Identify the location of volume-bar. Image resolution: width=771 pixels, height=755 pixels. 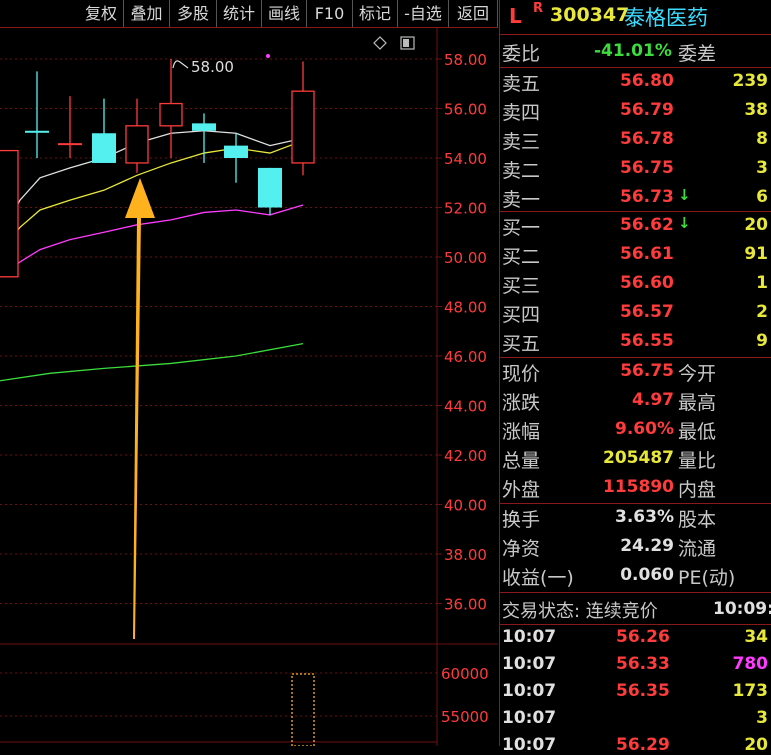
(303, 709).